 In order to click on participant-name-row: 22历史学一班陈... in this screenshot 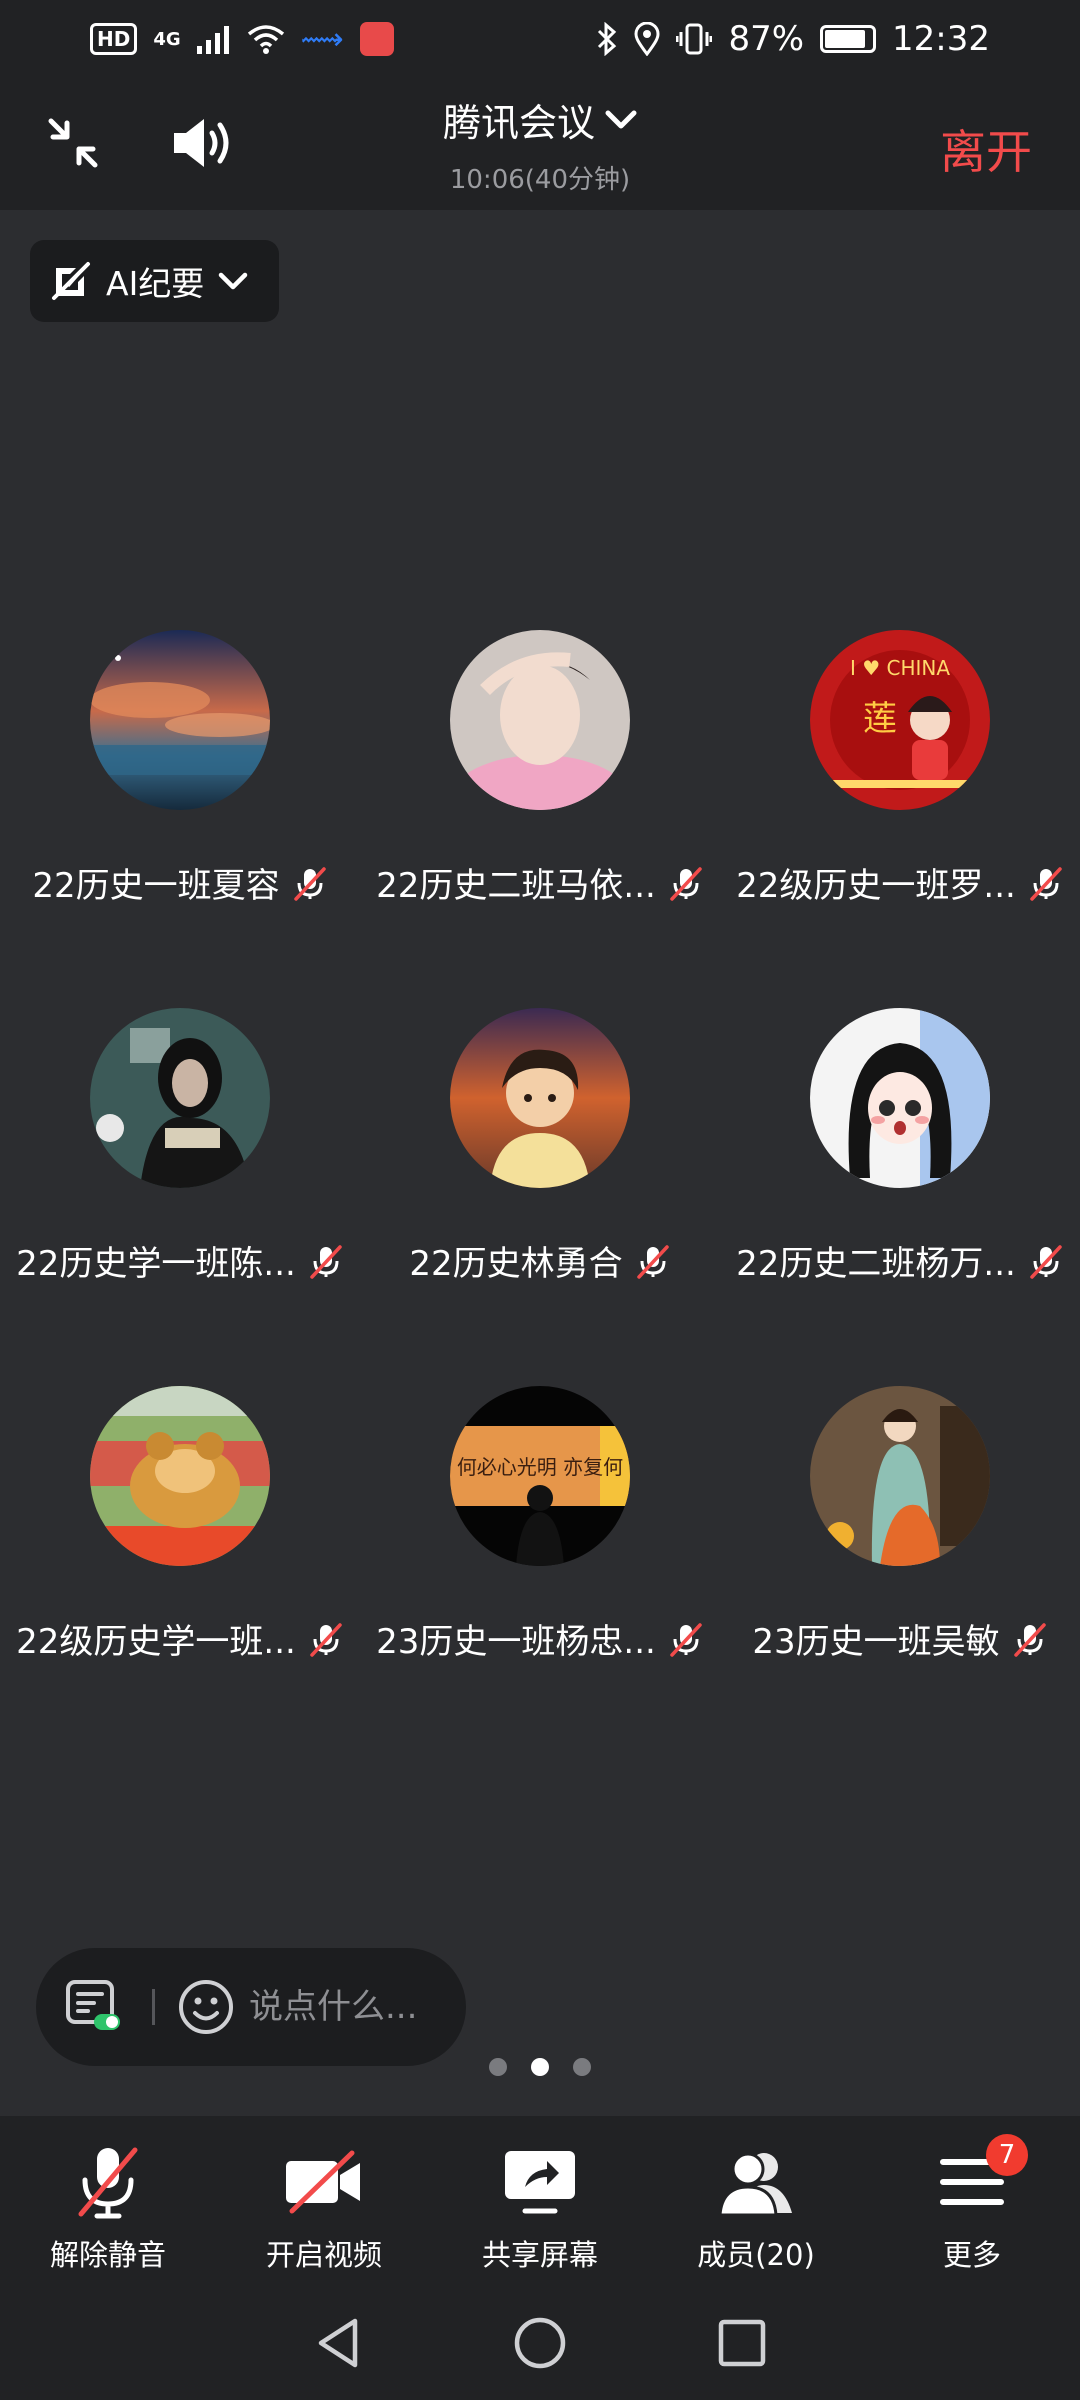, I will do `click(180, 1260)`.